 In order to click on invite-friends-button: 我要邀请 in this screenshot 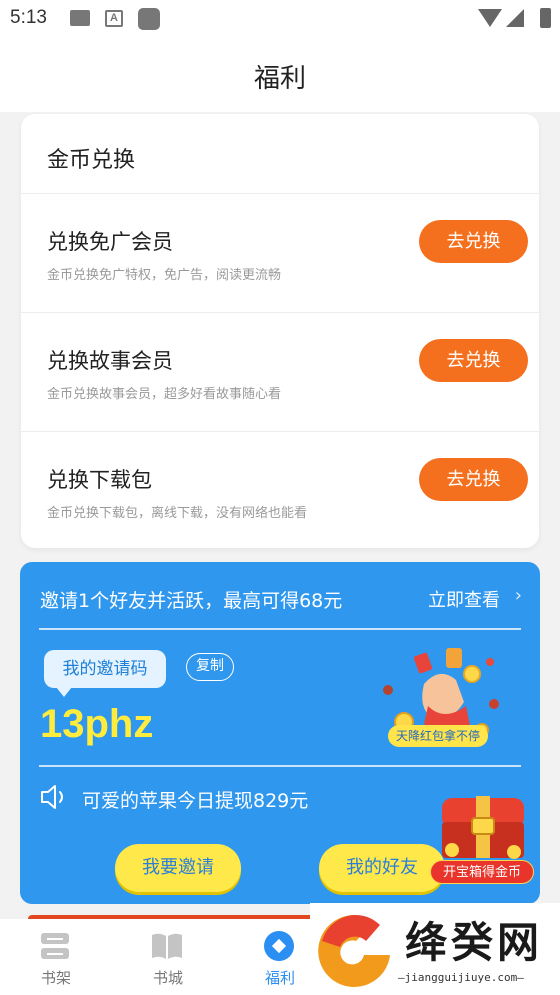, I will do `click(178, 868)`.